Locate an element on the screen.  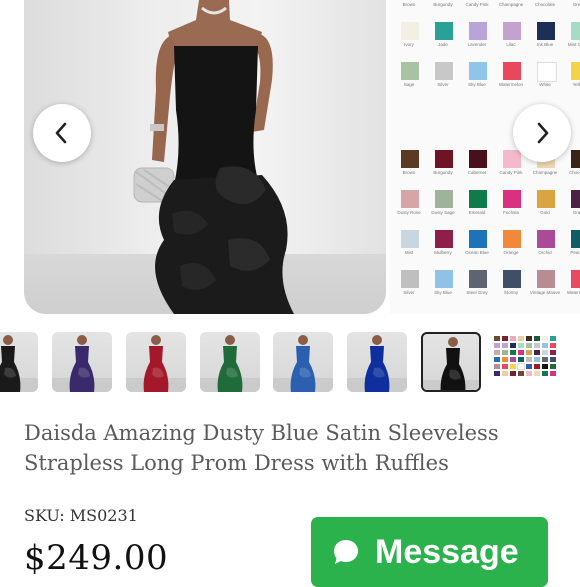
color-swatch: Fuchsia is located at coordinates (511, 203).